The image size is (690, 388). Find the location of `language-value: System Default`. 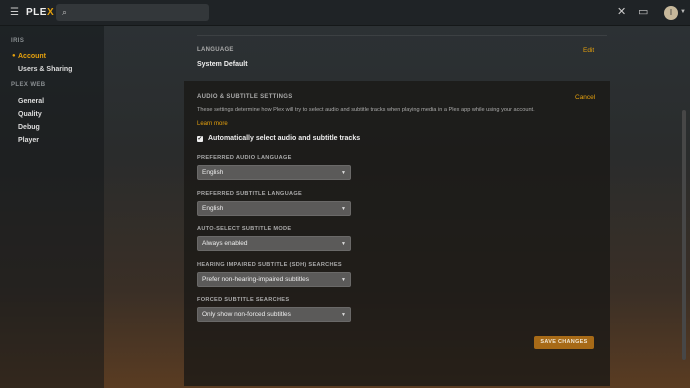

language-value: System Default is located at coordinates (222, 64).